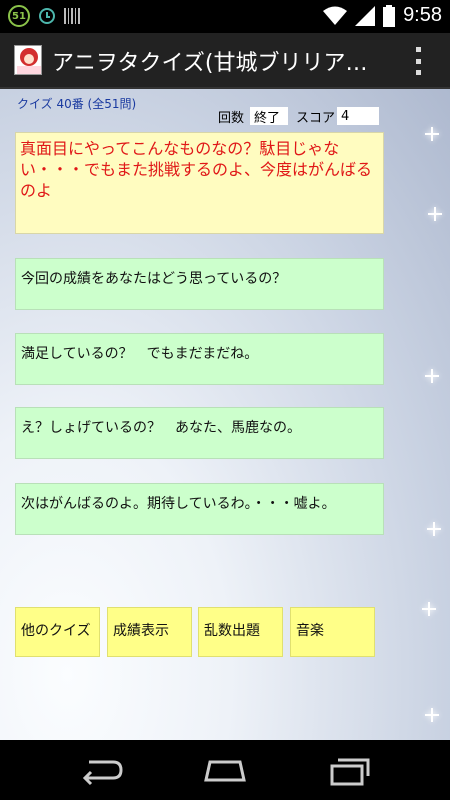  Describe the element at coordinates (57, 632) in the screenshot. I see `other-quiz-button: 他のクイズ` at that location.